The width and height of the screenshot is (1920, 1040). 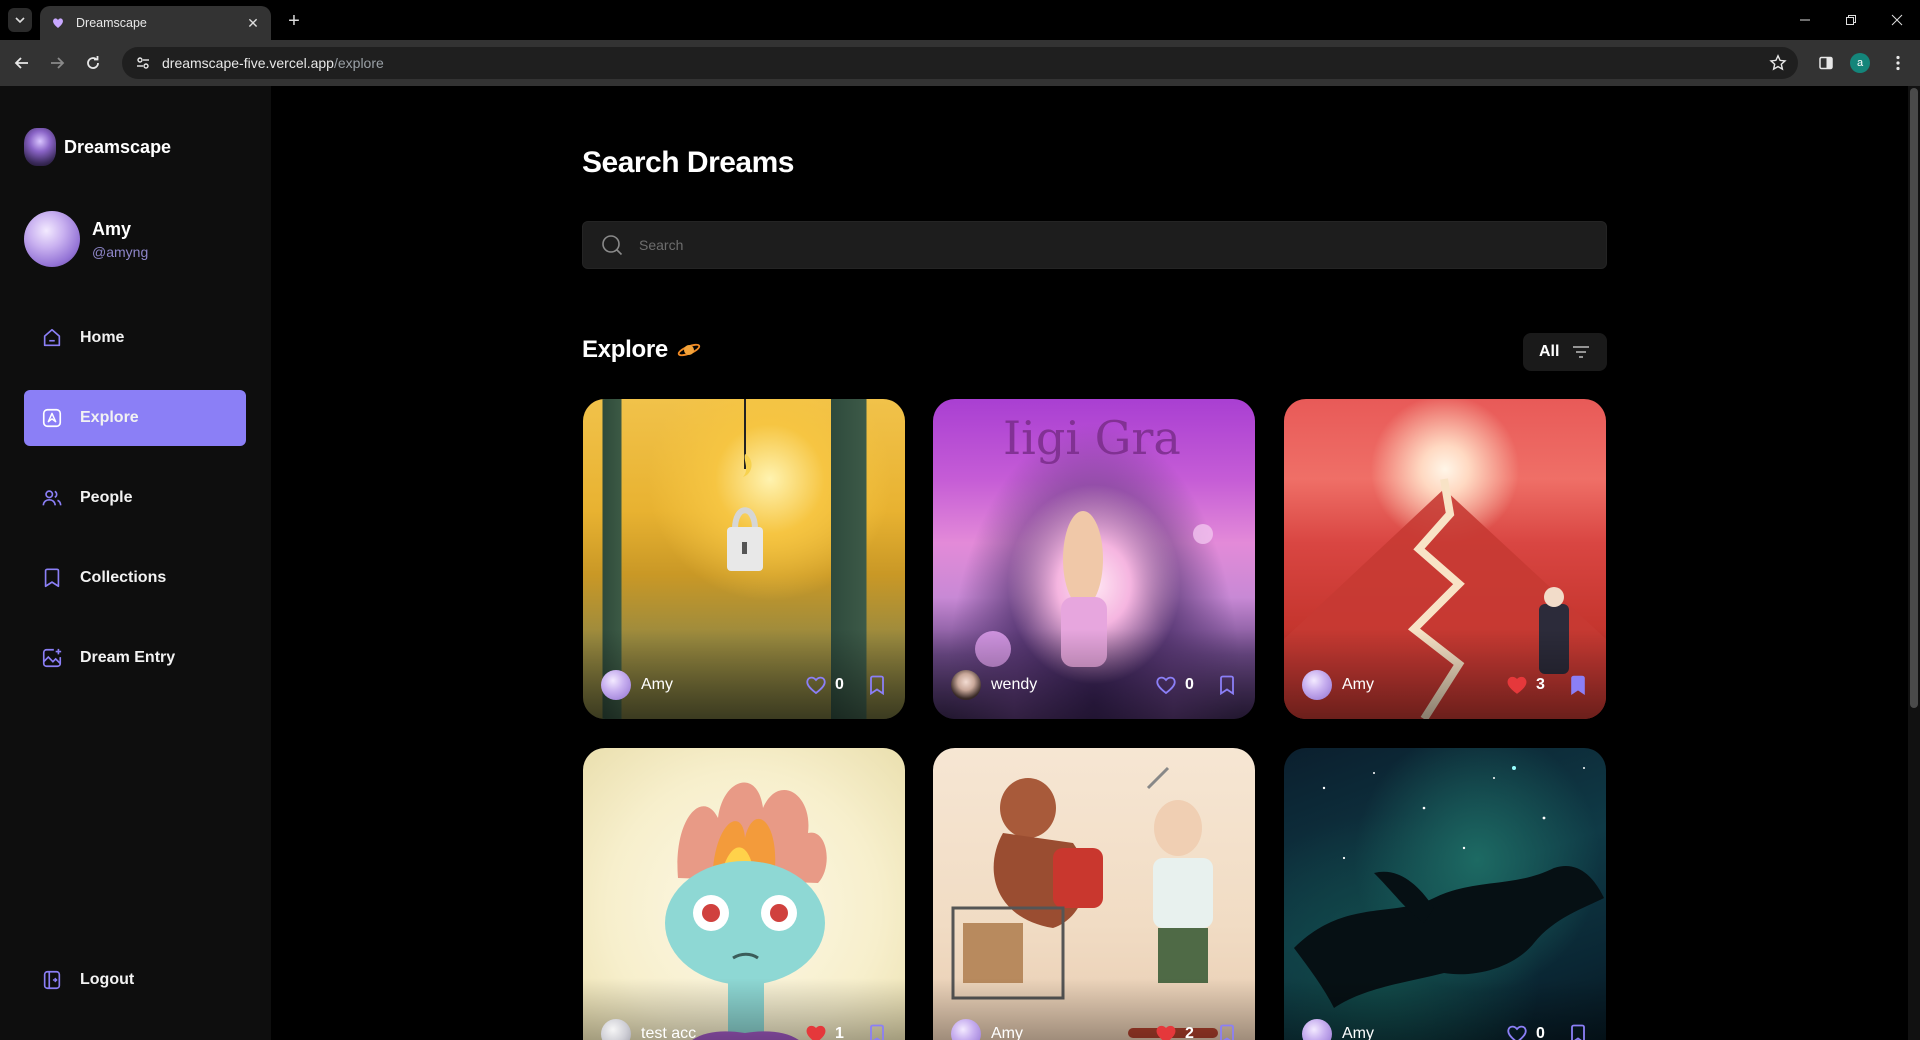 I want to click on side-panel-icon, so click(x=1826, y=63).